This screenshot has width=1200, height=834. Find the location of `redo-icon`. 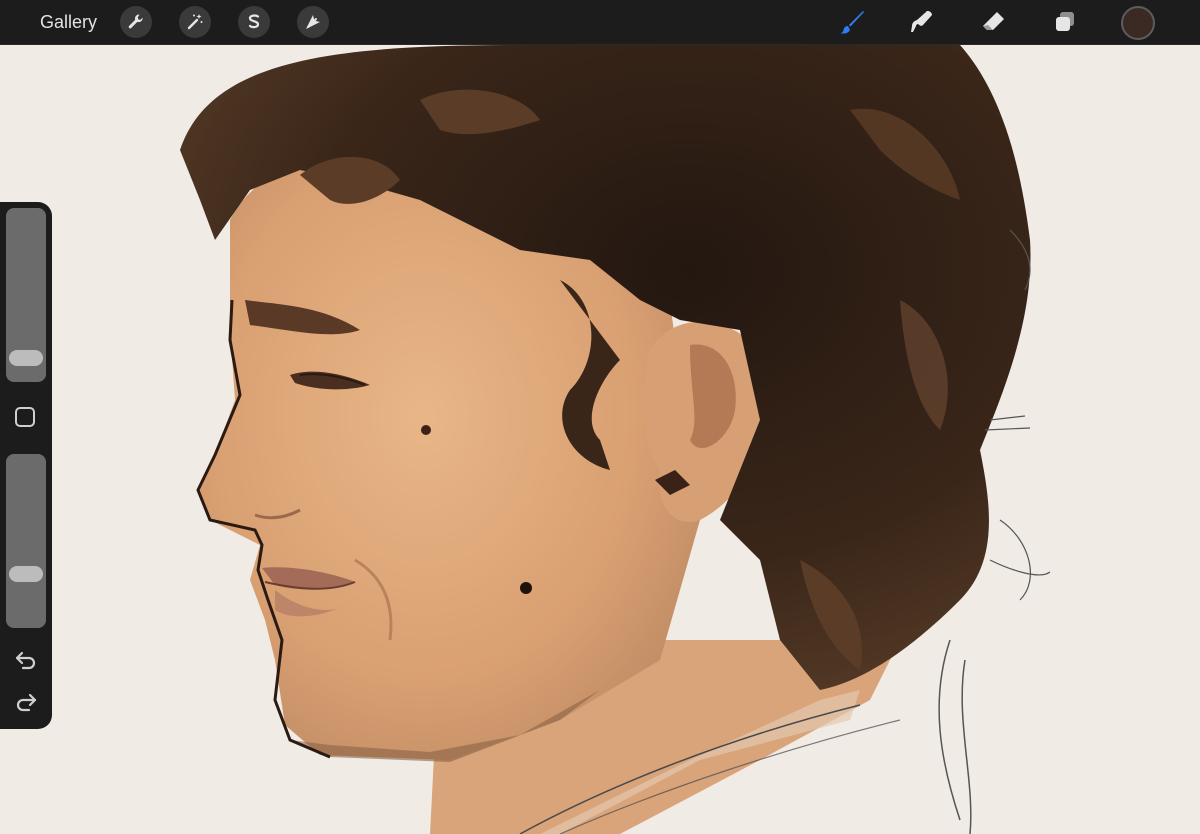

redo-icon is located at coordinates (26, 702).